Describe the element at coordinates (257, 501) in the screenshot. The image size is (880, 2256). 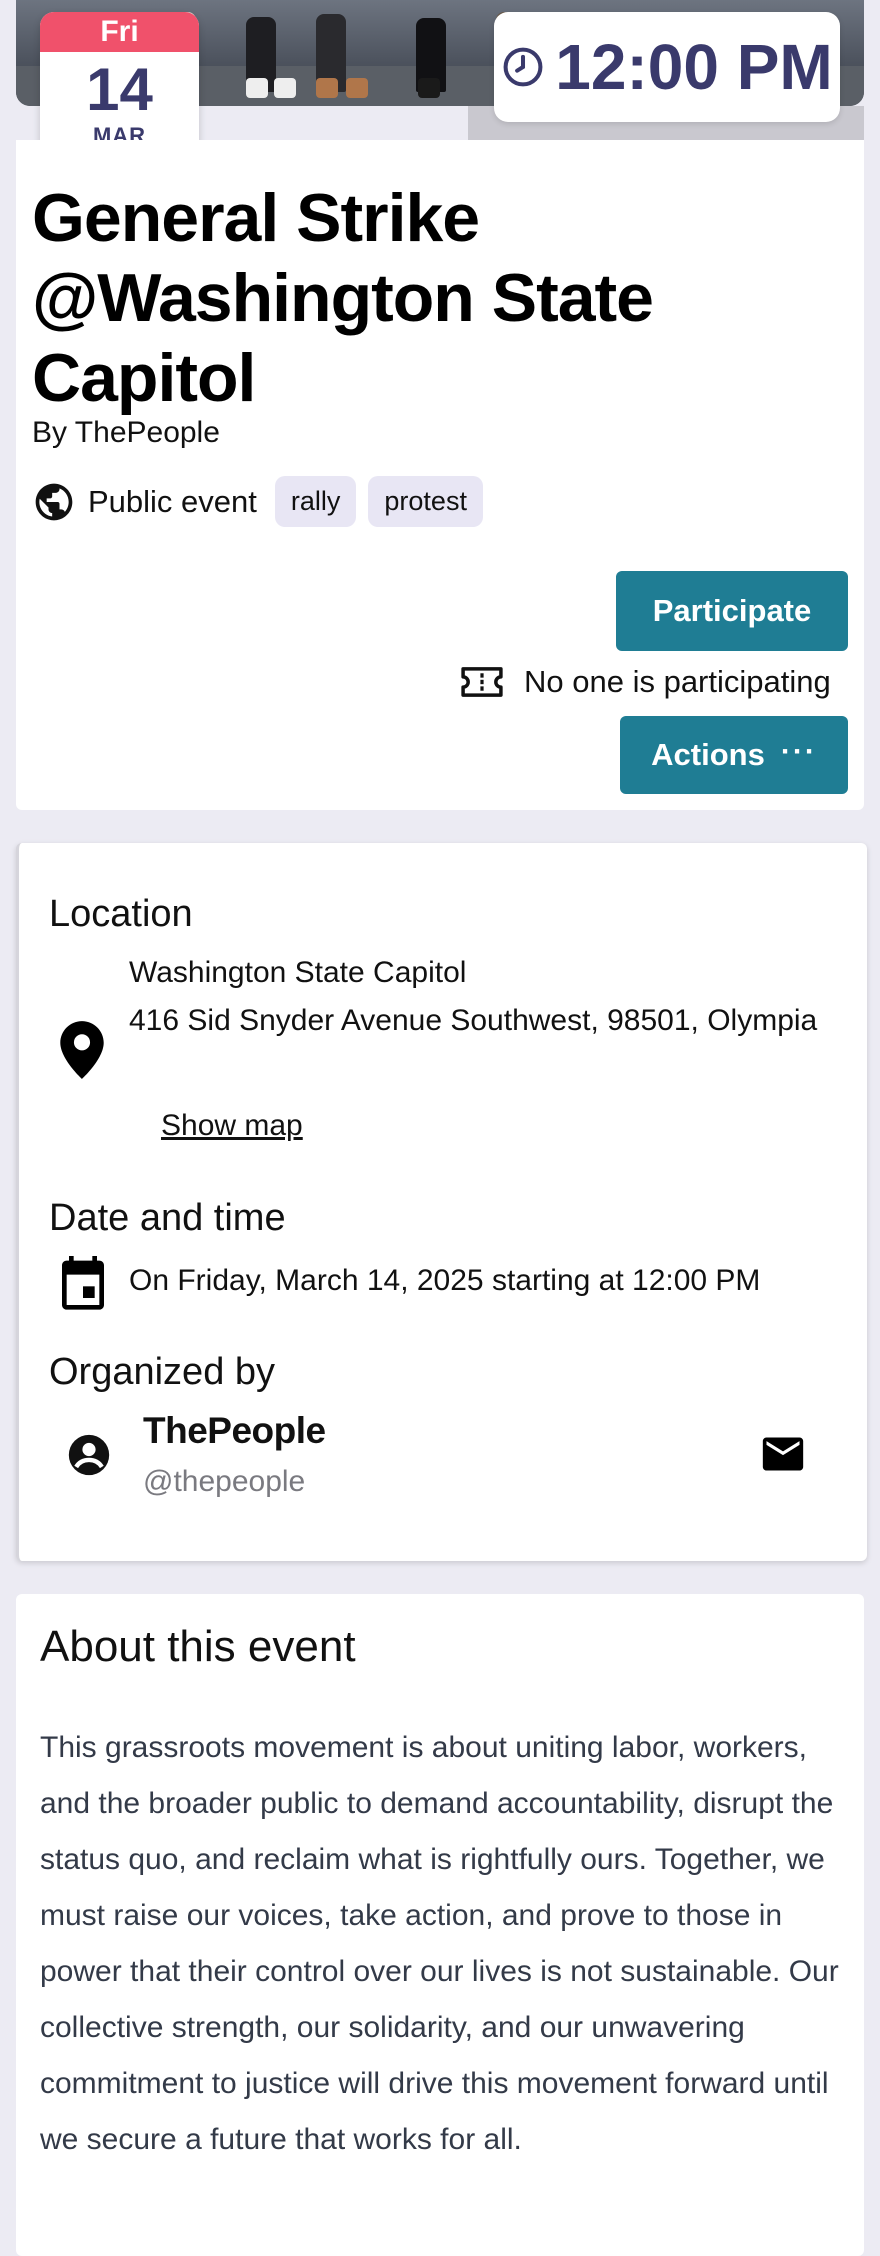
I see `event-meta-row: Public event rally protest` at that location.